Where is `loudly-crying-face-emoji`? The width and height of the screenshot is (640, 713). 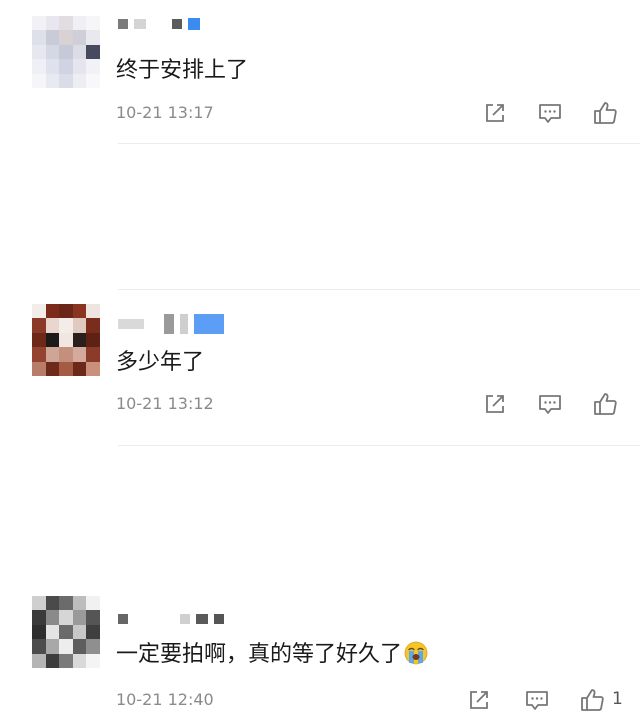 loudly-crying-face-emoji is located at coordinates (416, 653).